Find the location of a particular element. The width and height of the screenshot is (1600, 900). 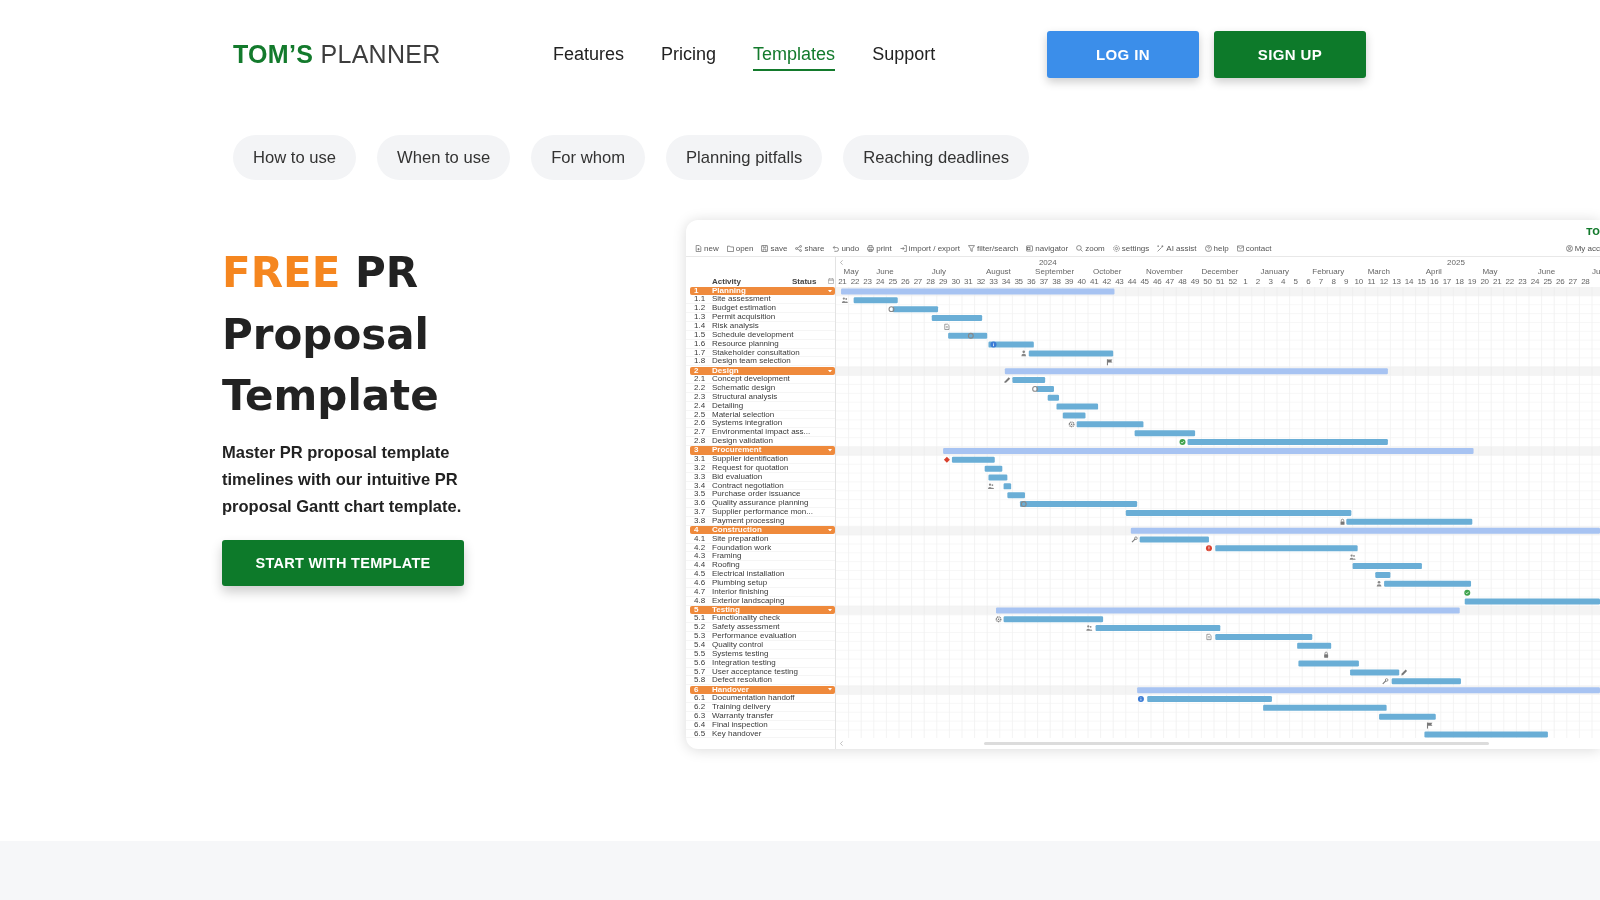

row-number: 2.1 is located at coordinates (700, 380).